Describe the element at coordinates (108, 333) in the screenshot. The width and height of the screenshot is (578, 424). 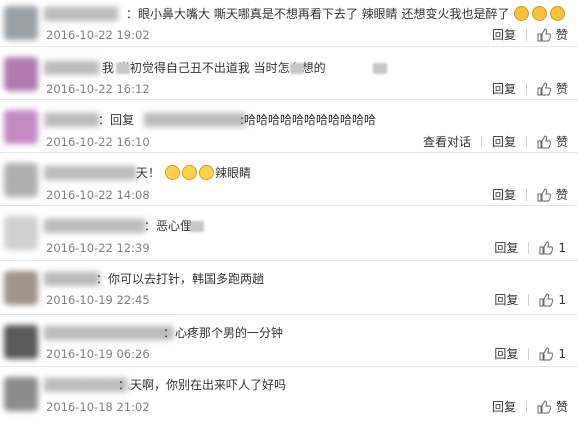
I see `comment-author: ██████████████` at that location.